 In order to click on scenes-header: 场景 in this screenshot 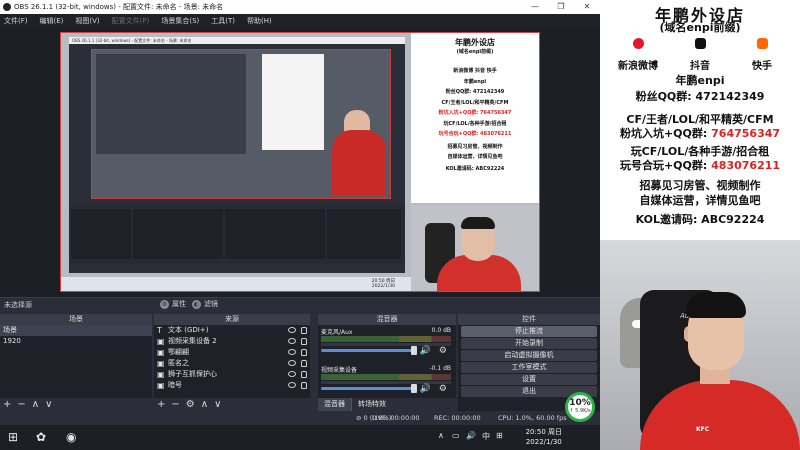, I will do `click(76, 319)`.